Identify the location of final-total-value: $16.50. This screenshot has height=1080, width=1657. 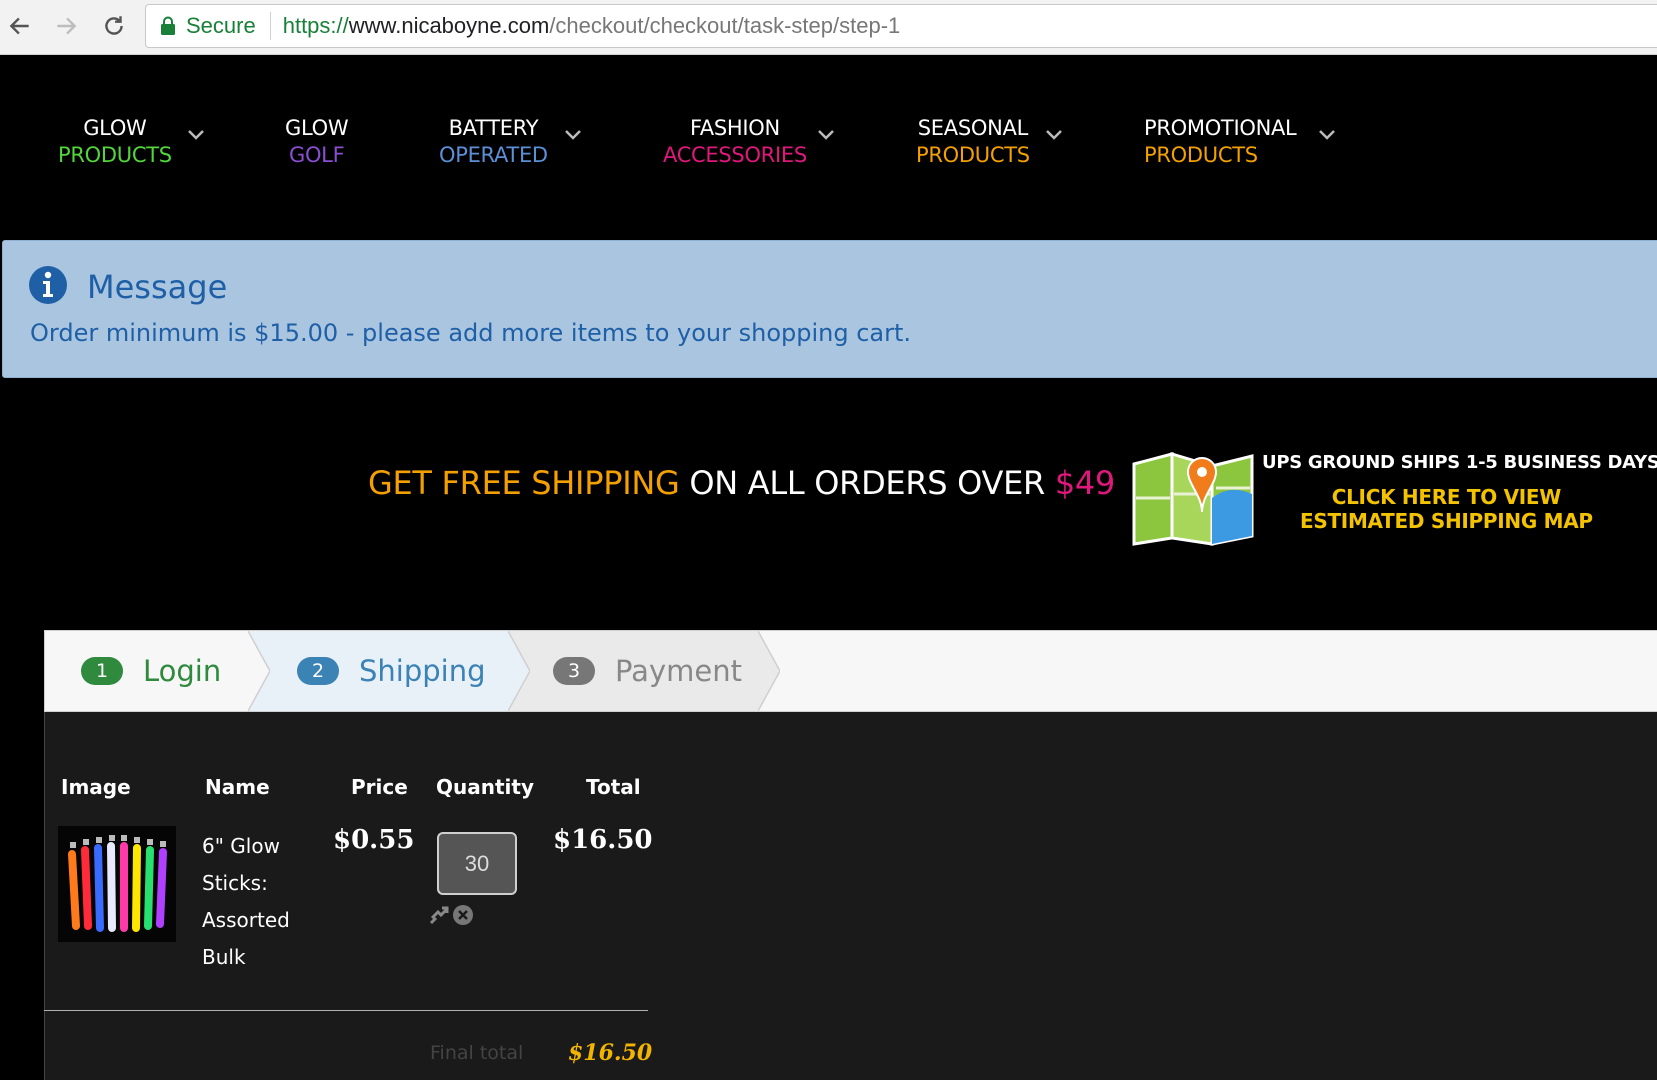
(610, 1053).